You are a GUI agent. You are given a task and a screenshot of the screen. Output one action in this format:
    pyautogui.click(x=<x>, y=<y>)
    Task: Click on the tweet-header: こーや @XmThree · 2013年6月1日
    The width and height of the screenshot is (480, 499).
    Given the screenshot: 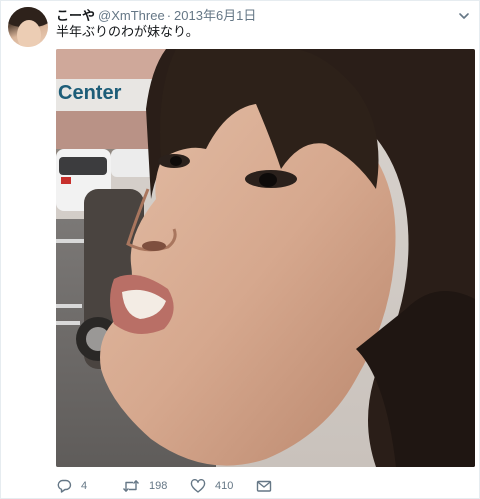 What is the action you would take?
    pyautogui.click(x=156, y=16)
    